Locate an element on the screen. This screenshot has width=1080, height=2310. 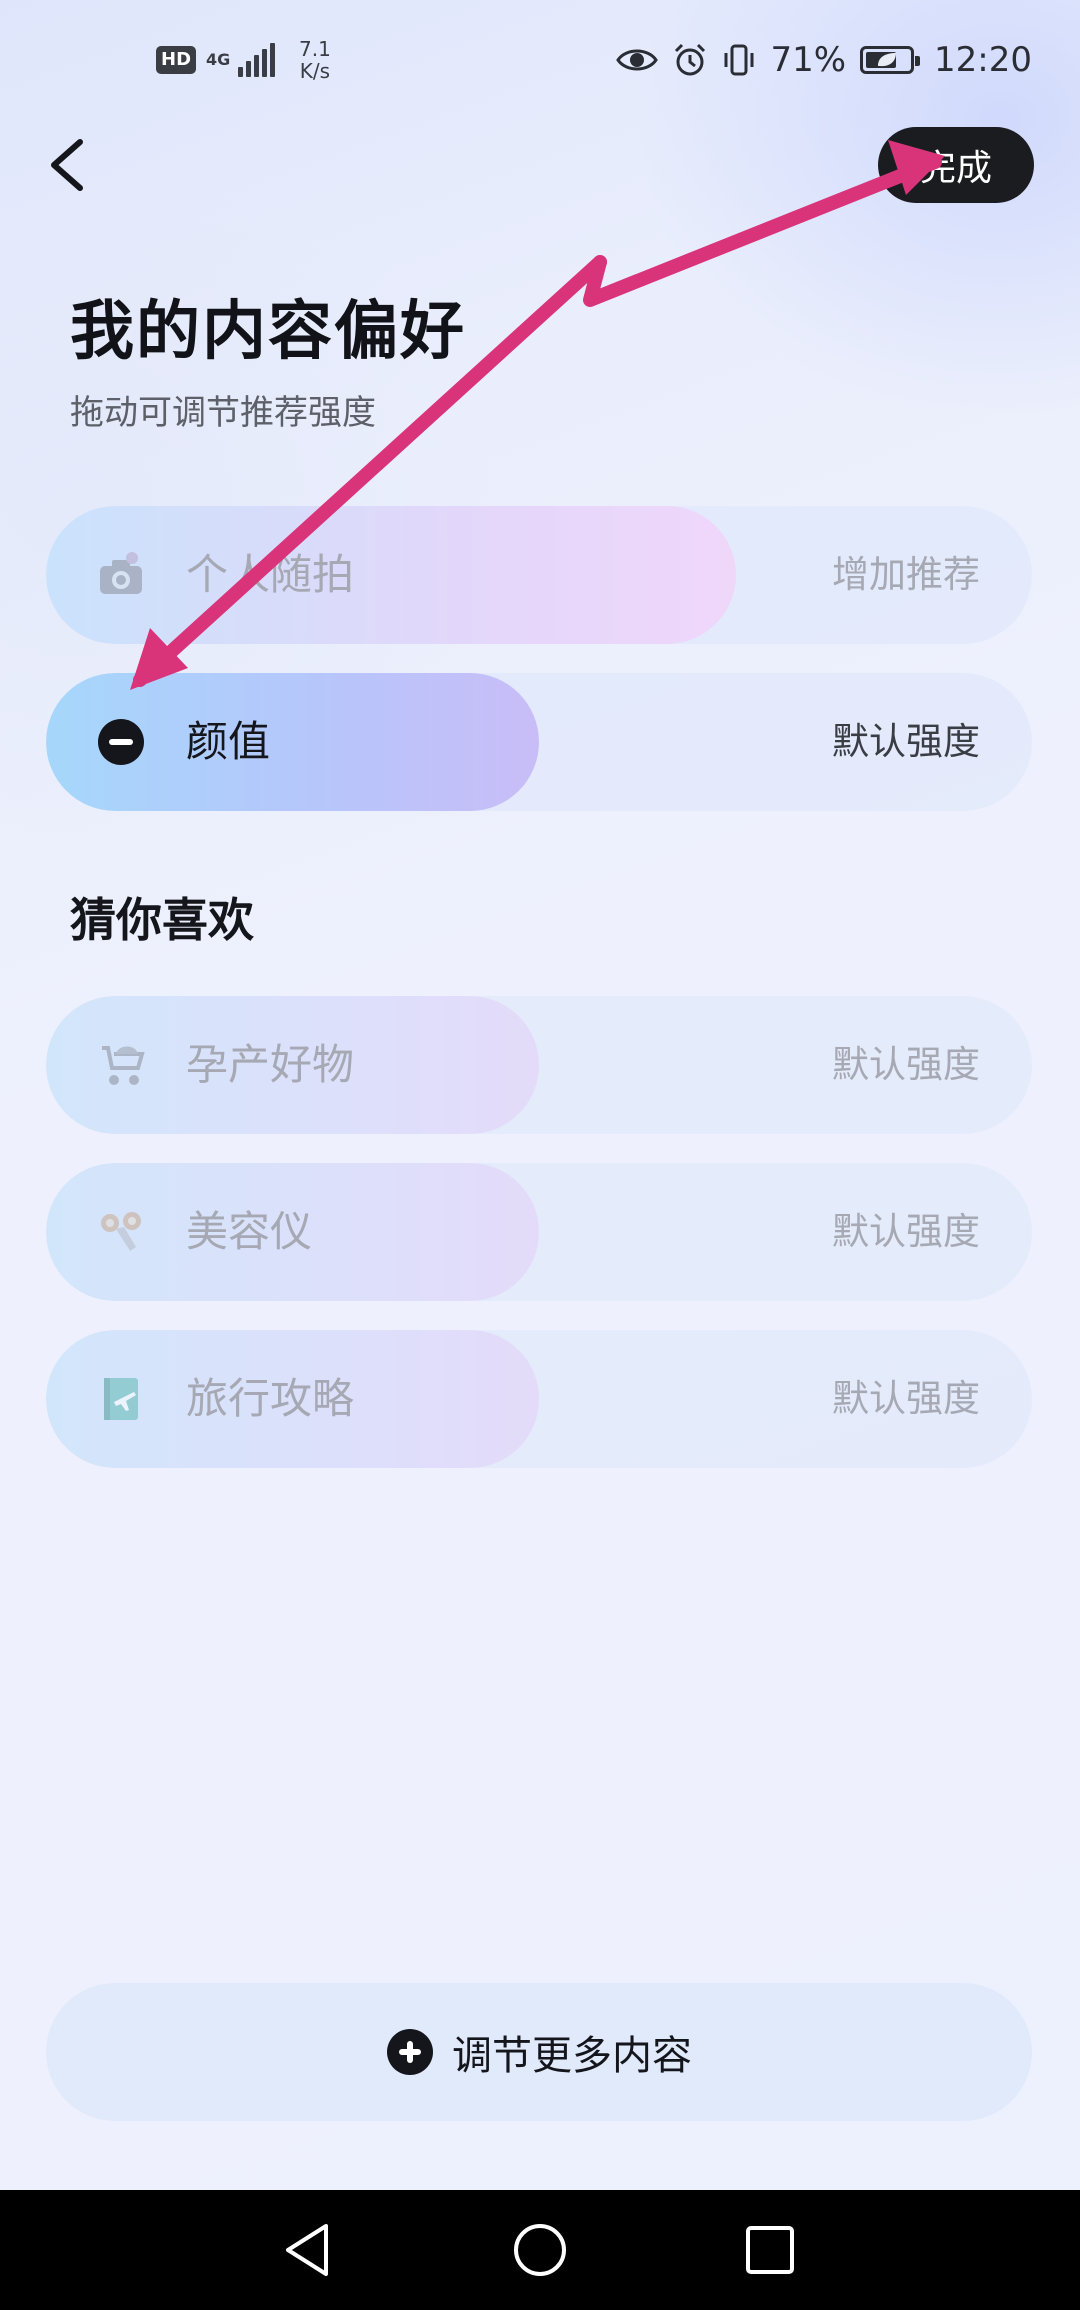
nav-back-icon is located at coordinates (308, 2250).